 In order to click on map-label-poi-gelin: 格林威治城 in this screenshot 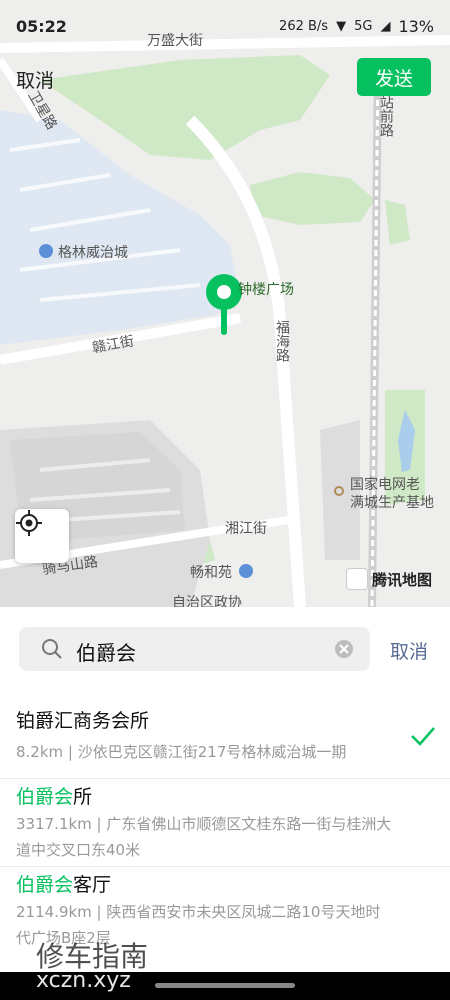, I will do `click(93, 253)`.